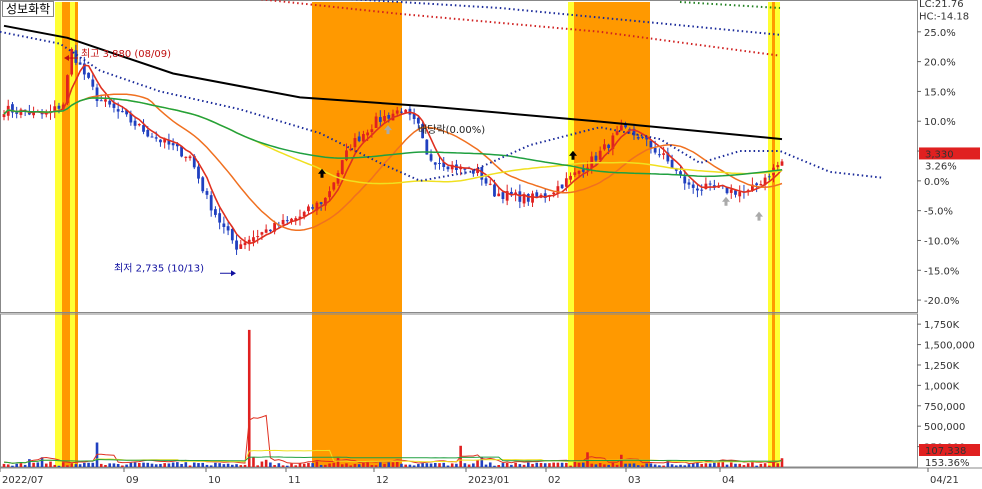  What do you see at coordinates (634, 480) in the screenshot?
I see `x-axis-tick: 03` at bounding box center [634, 480].